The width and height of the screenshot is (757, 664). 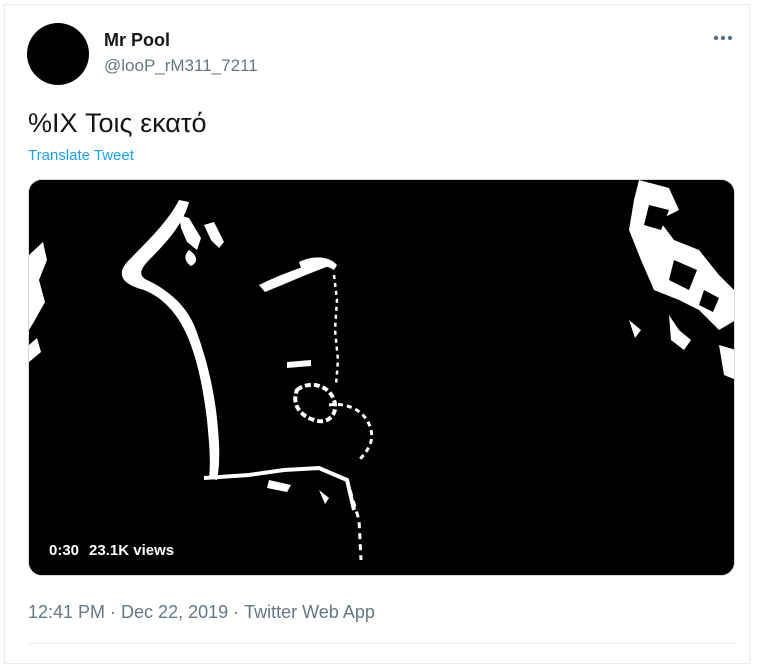 What do you see at coordinates (64, 550) in the screenshot?
I see `video-duration: 0:30` at bounding box center [64, 550].